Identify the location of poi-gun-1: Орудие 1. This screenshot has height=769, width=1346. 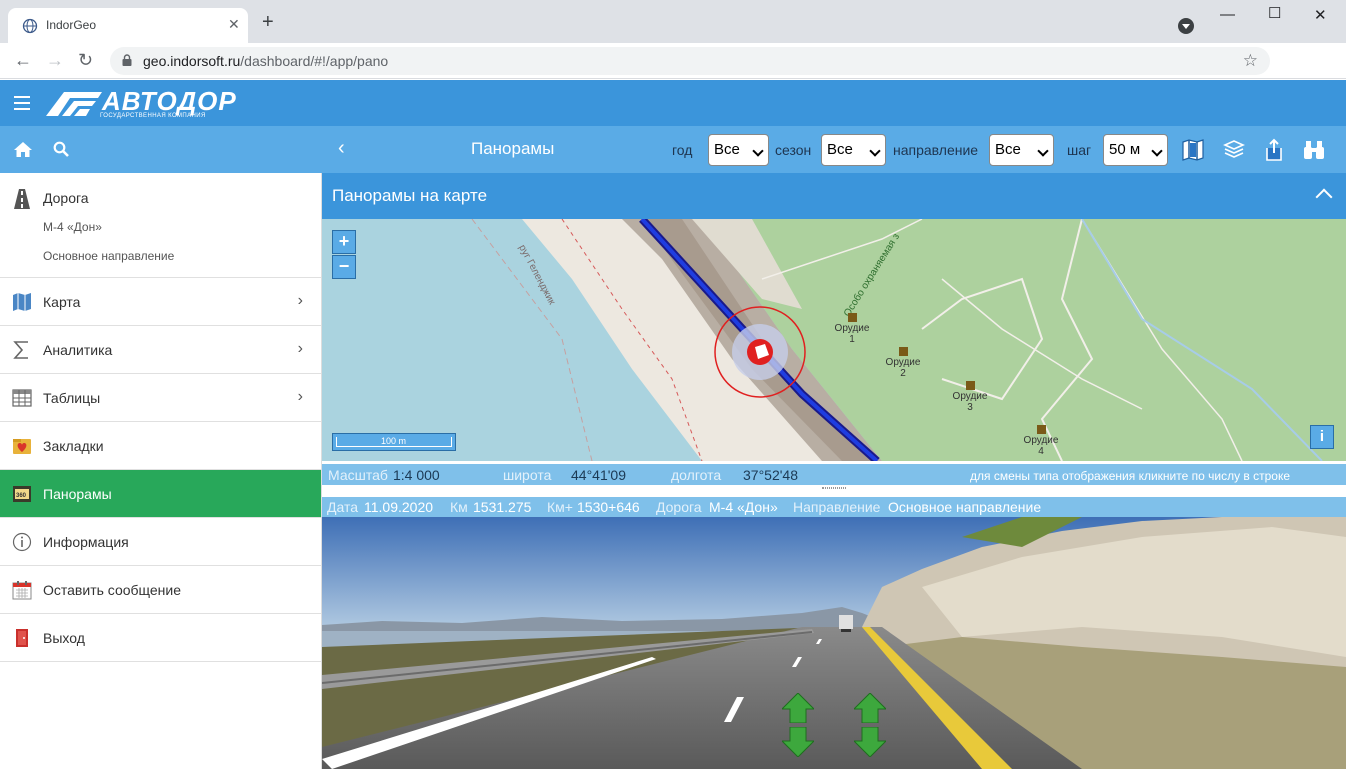
(852, 329).